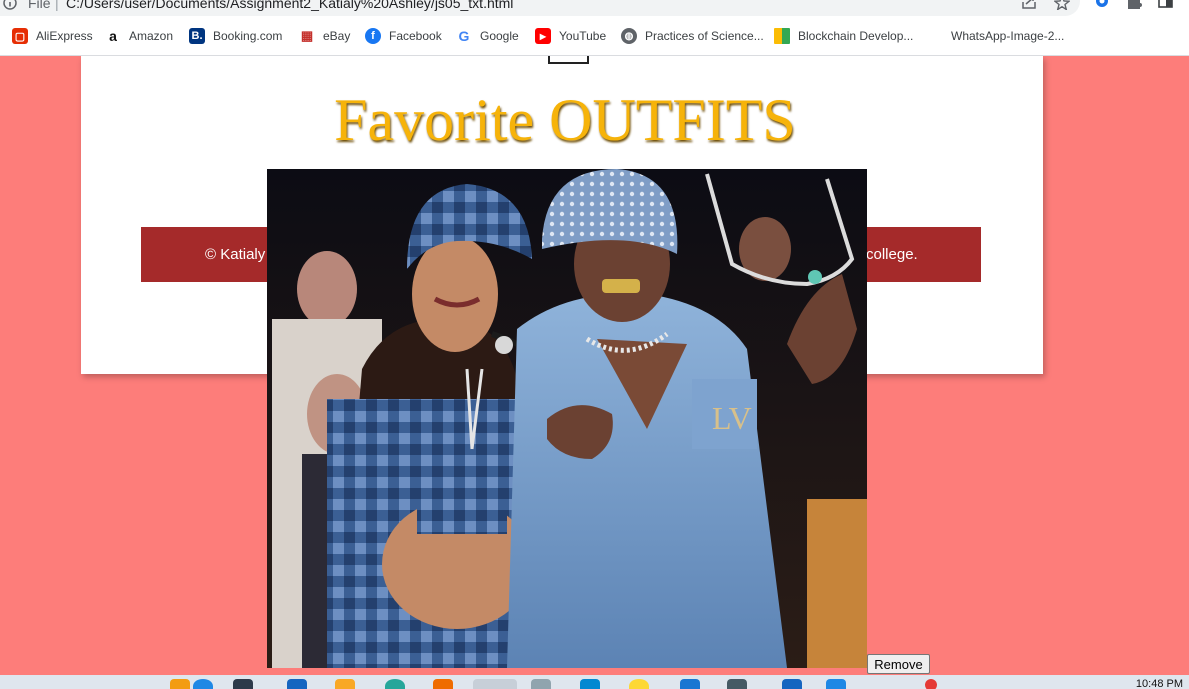 This screenshot has width=1189, height=689. Describe the element at coordinates (732, 418) in the screenshot. I see `svg-text: LV` at that location.